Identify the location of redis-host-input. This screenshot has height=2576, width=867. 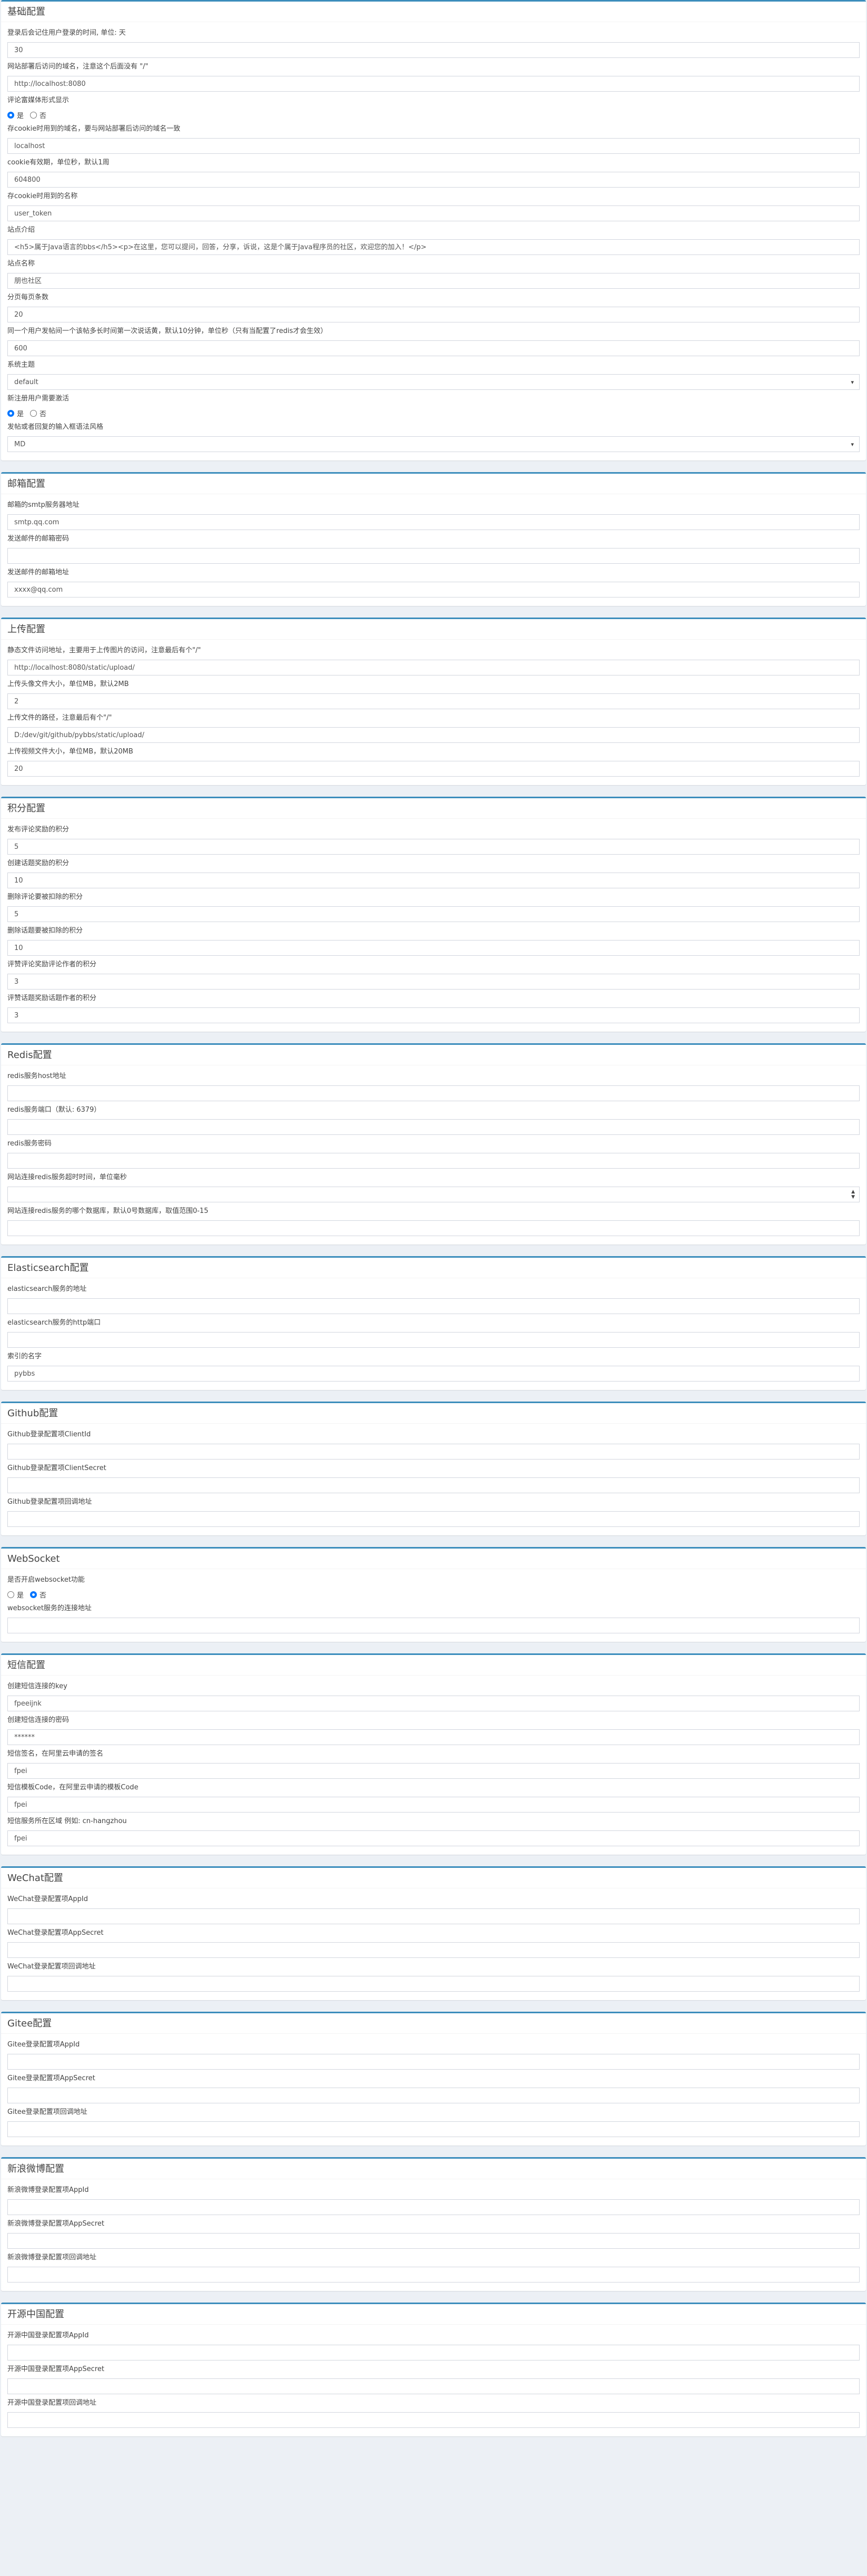
(434, 1093).